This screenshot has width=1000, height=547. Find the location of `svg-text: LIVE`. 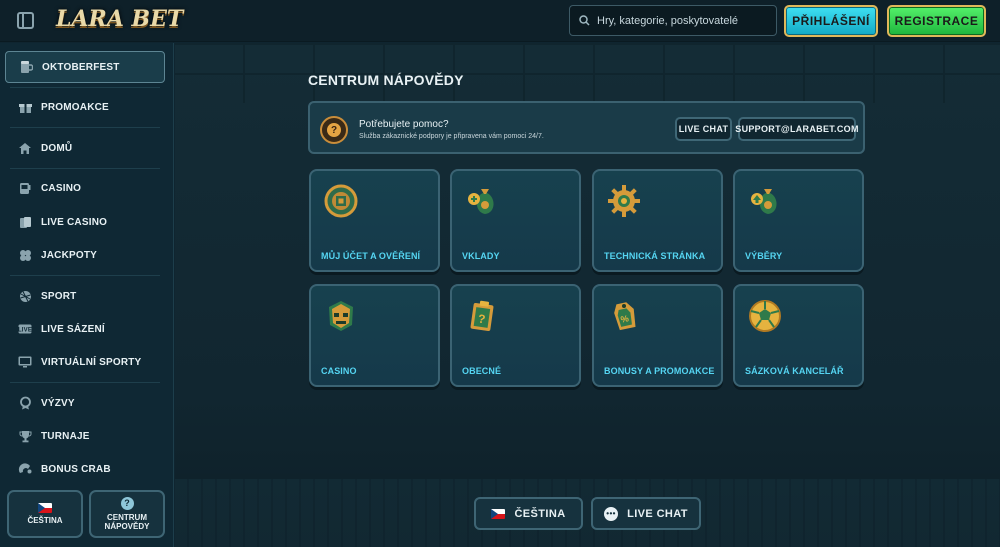

svg-text: LIVE is located at coordinates (25, 331).